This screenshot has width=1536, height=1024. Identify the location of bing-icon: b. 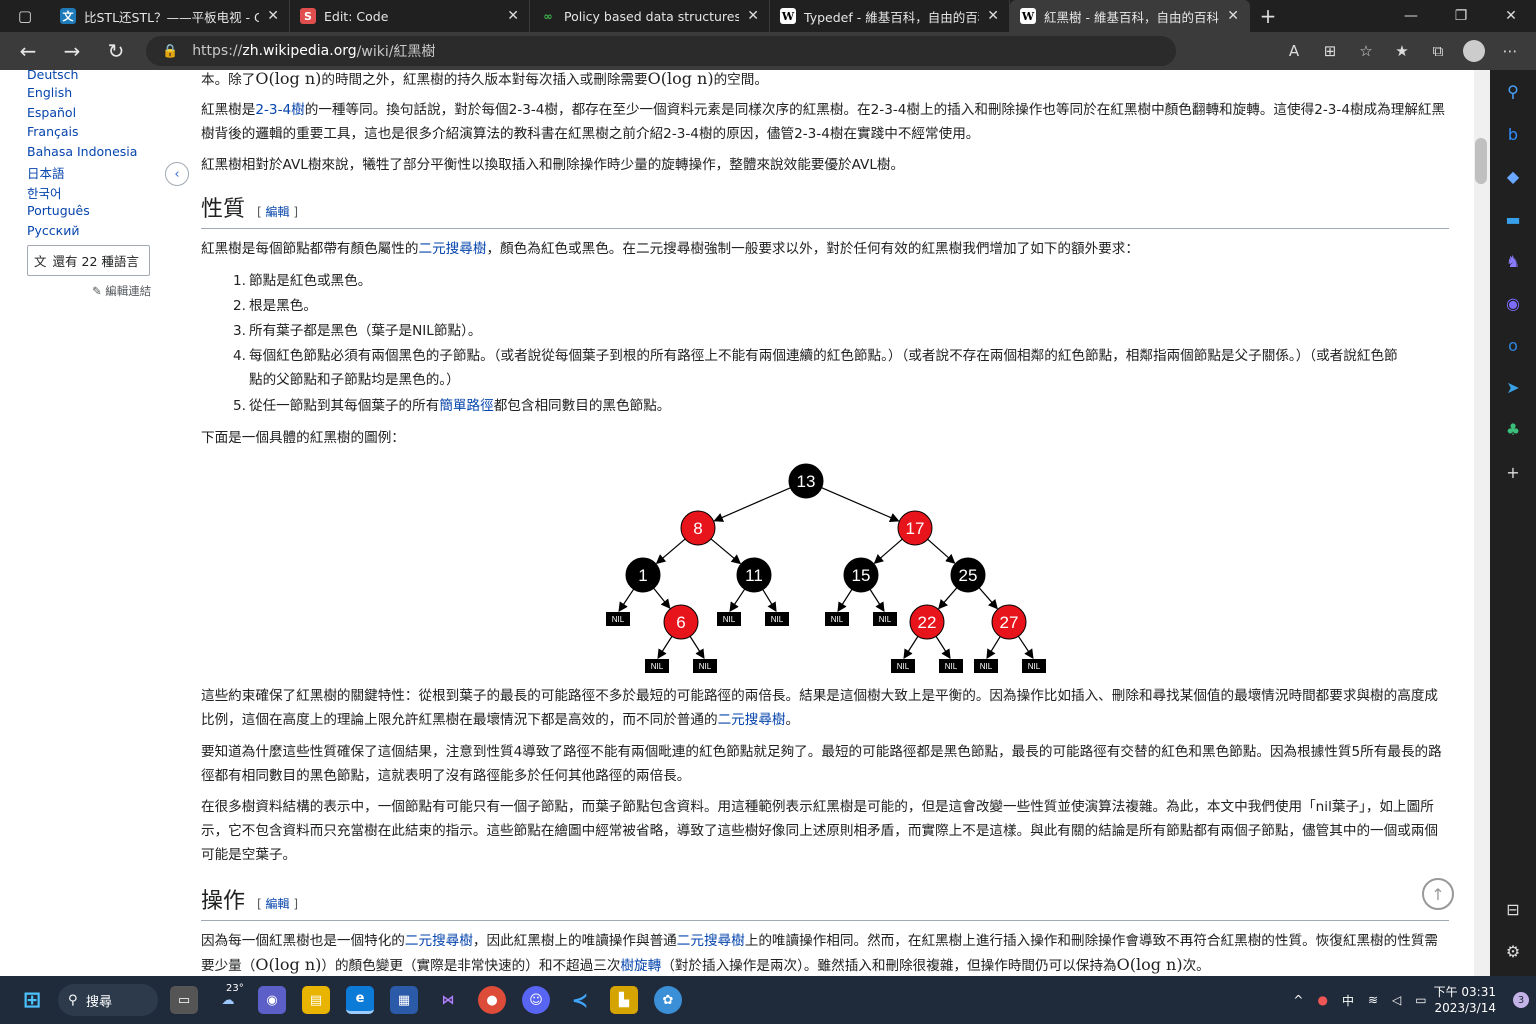
(1513, 134).